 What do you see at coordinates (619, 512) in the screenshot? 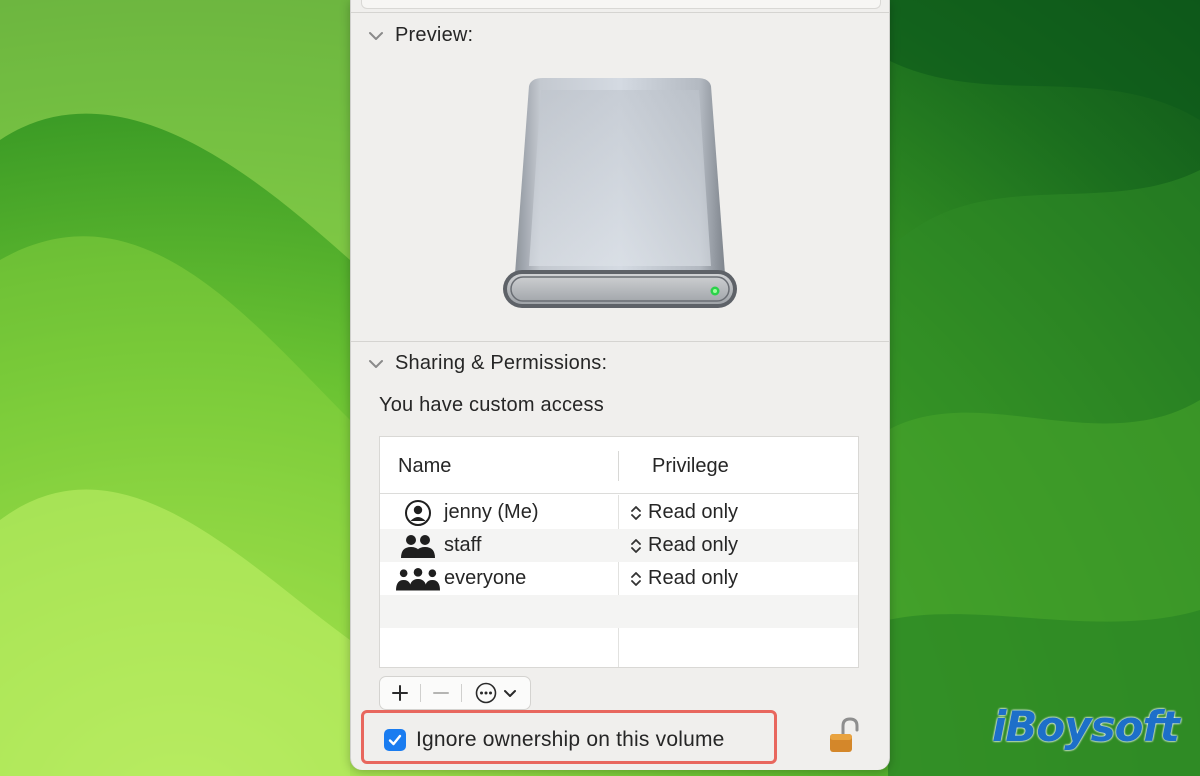
I see `table-row: jenny (Me) Read only` at bounding box center [619, 512].